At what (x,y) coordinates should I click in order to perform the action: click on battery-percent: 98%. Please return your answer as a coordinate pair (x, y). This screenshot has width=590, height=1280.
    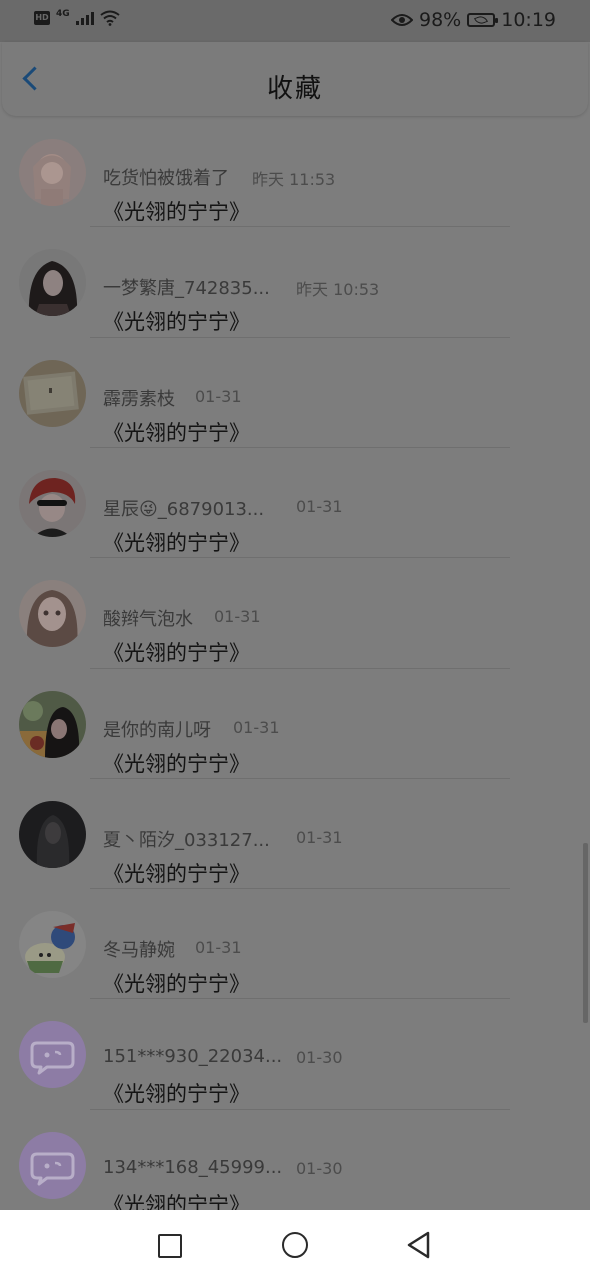
    Looking at the image, I should click on (440, 20).